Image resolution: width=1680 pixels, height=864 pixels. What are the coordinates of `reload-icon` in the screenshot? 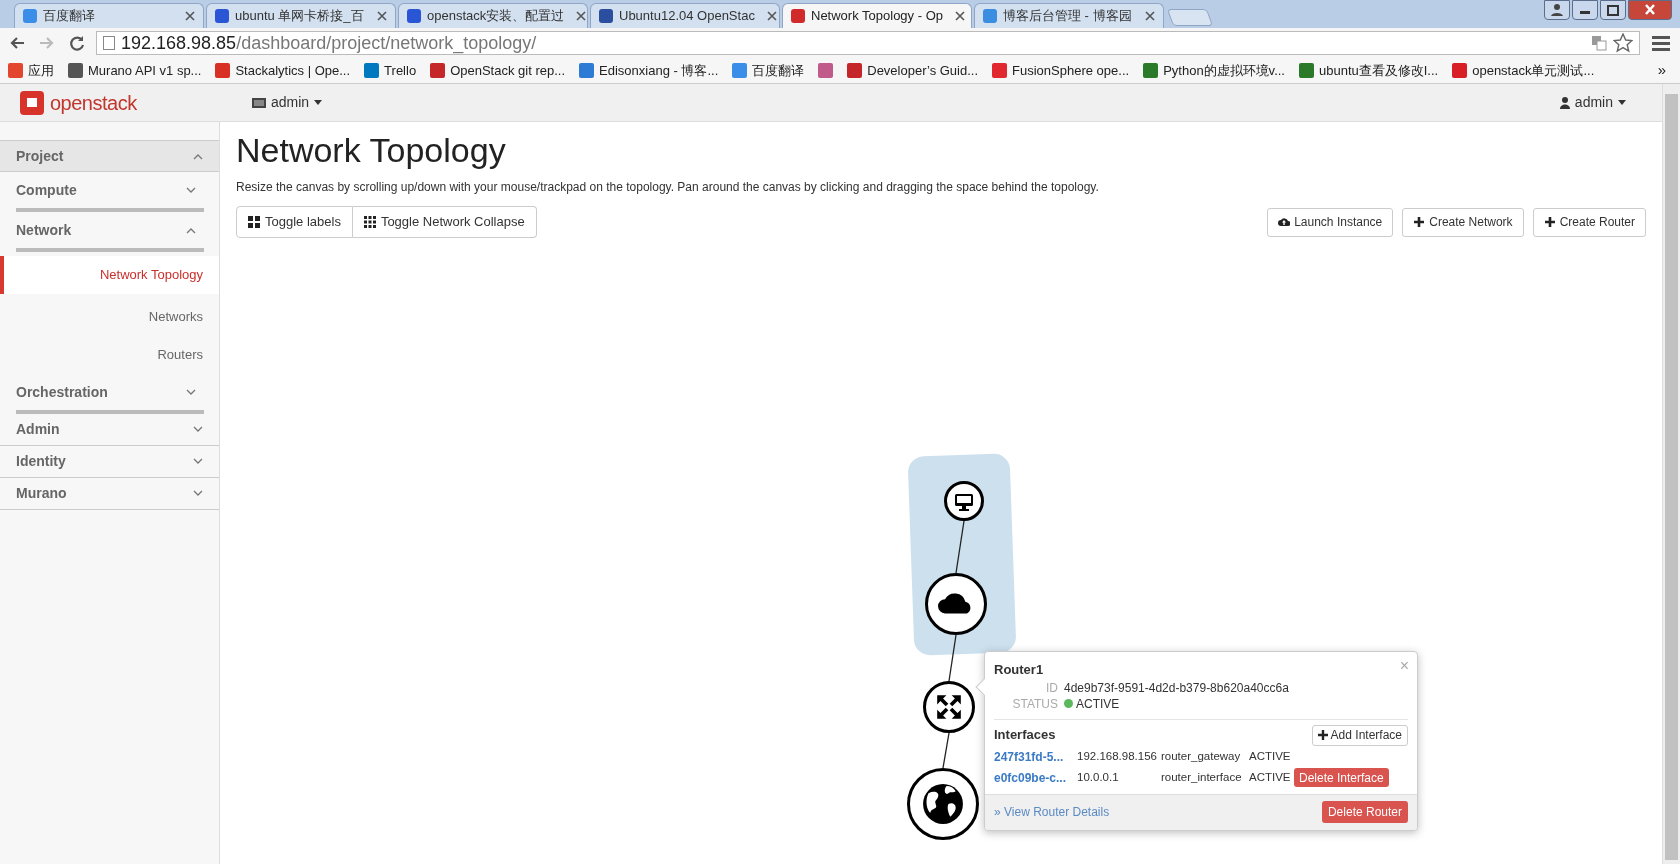 It's located at (77, 43).